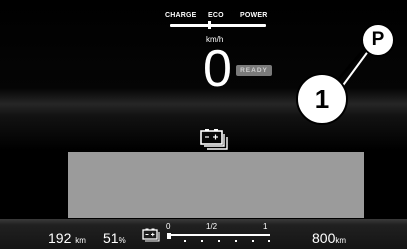 The width and height of the screenshot is (407, 249). I want to click on fuel-gauge-fill, so click(169, 236).